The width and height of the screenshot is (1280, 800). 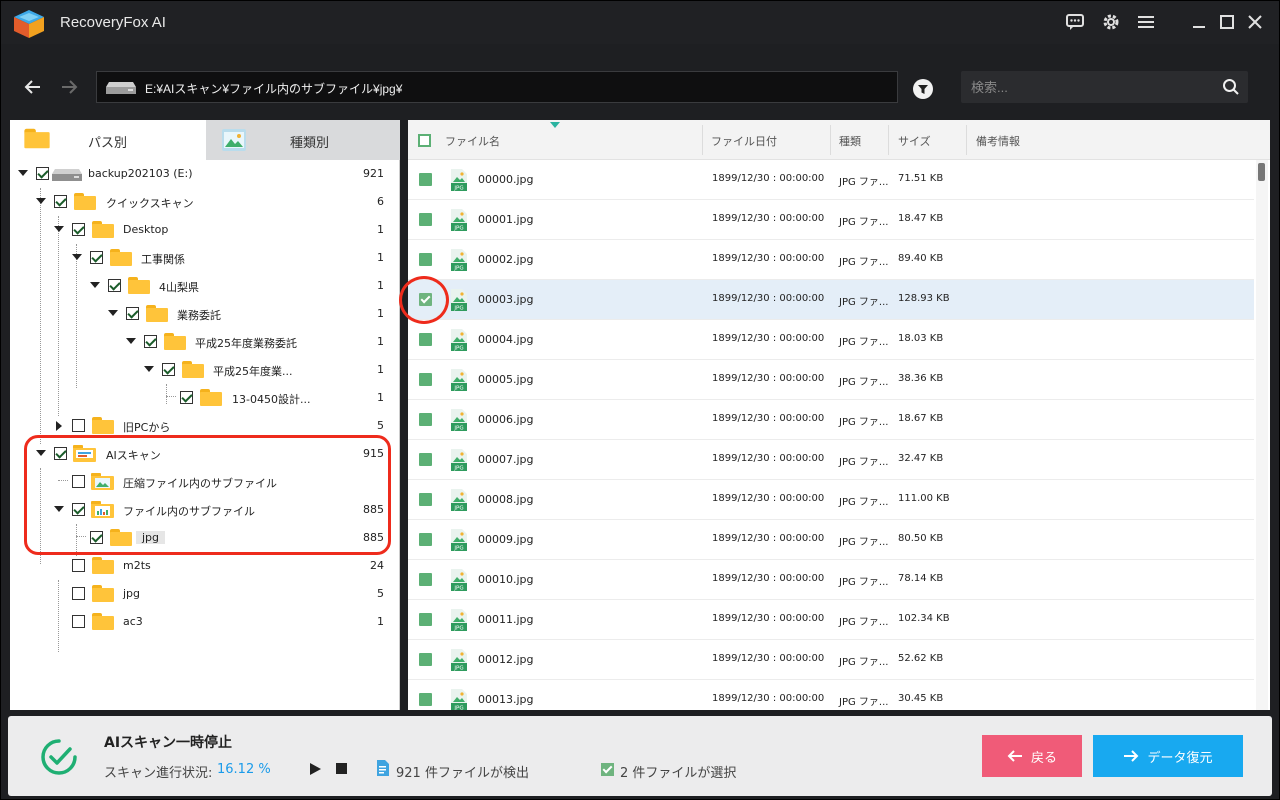 I want to click on menu-icon, so click(x=1146, y=22).